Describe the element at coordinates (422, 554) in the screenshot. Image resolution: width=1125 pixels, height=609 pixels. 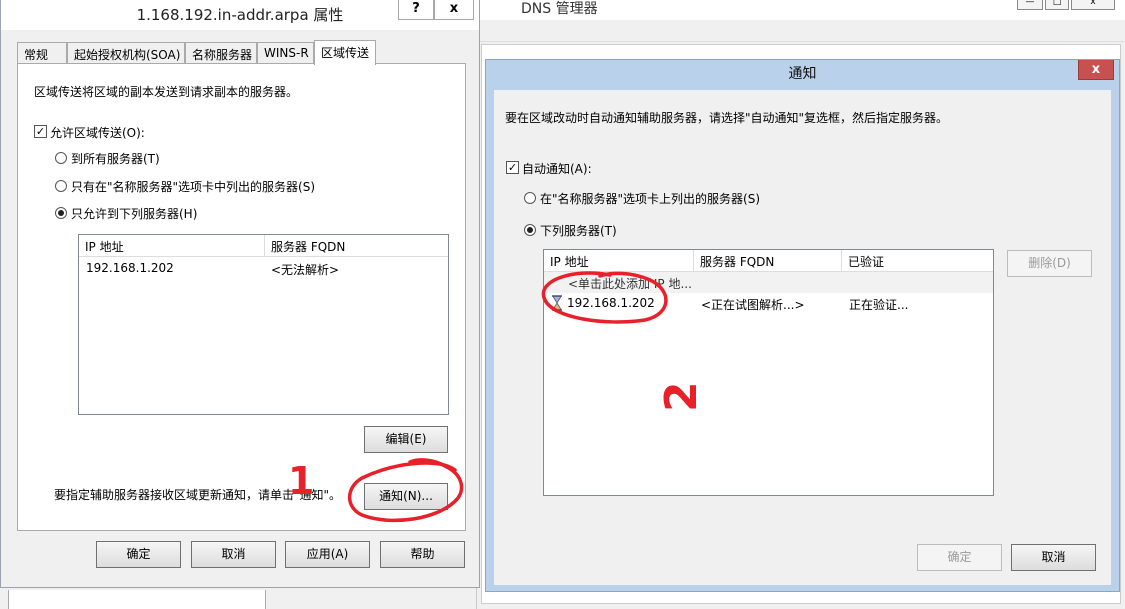
I see `help-button: 帮助` at that location.